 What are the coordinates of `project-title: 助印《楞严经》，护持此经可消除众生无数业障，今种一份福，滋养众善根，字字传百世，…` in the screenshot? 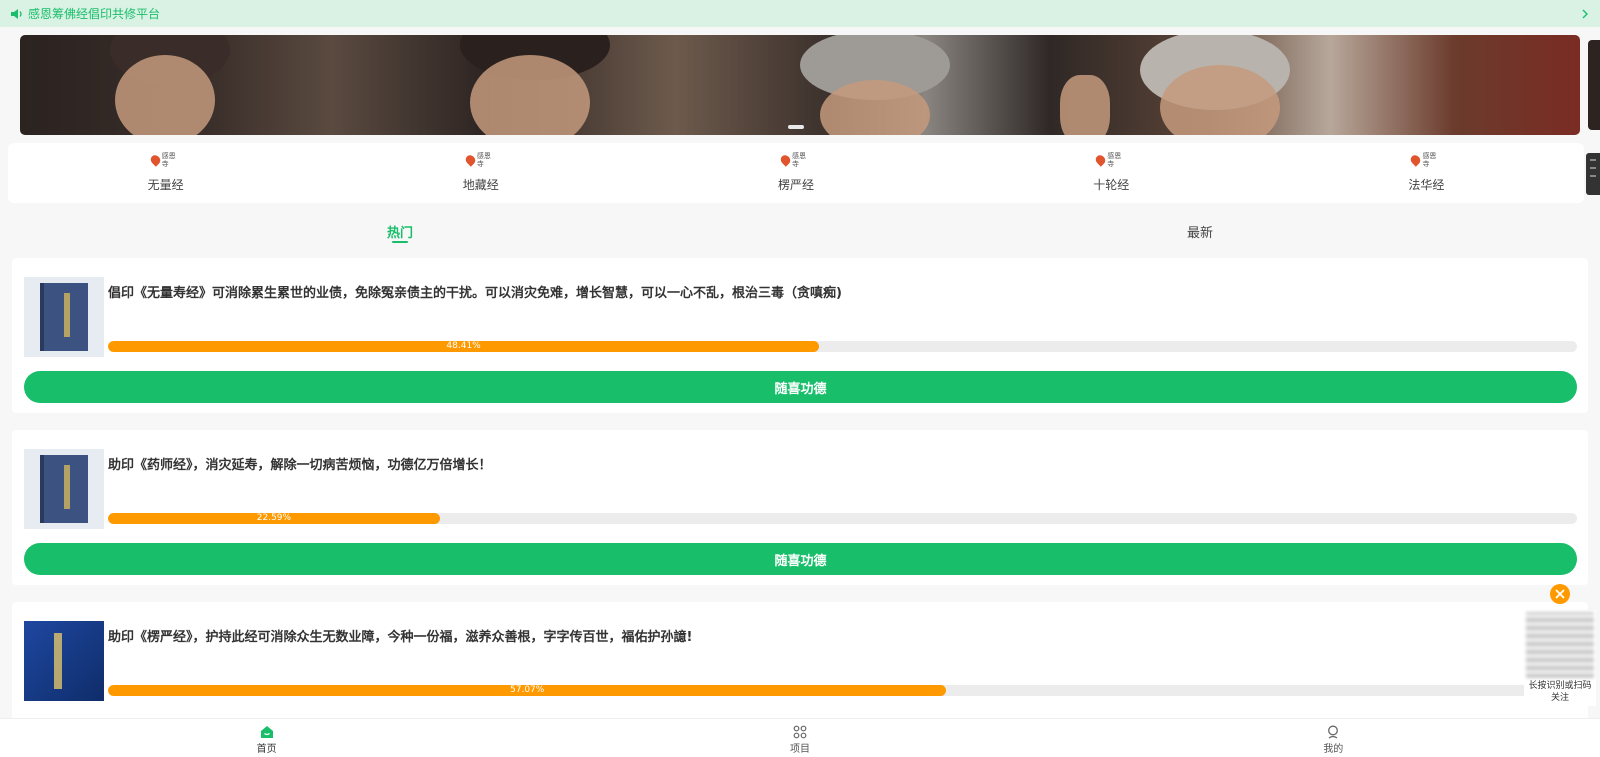 It's located at (400, 637).